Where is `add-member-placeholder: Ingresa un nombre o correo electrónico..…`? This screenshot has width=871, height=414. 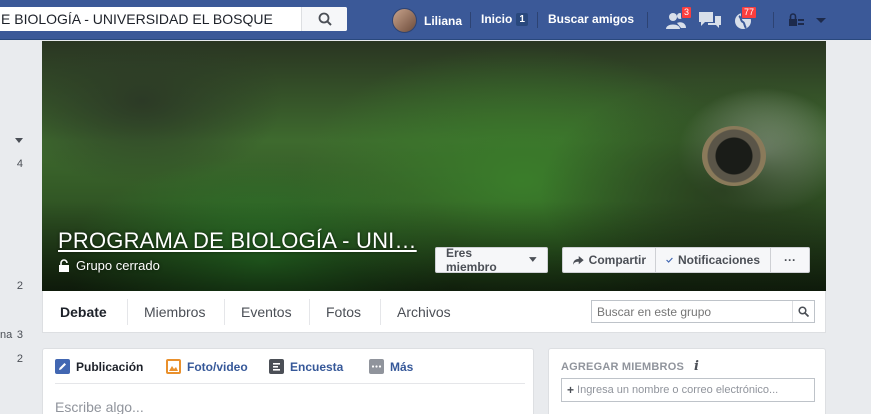 add-member-placeholder: Ingresa un nombre o correo electrónico..… is located at coordinates (678, 390).